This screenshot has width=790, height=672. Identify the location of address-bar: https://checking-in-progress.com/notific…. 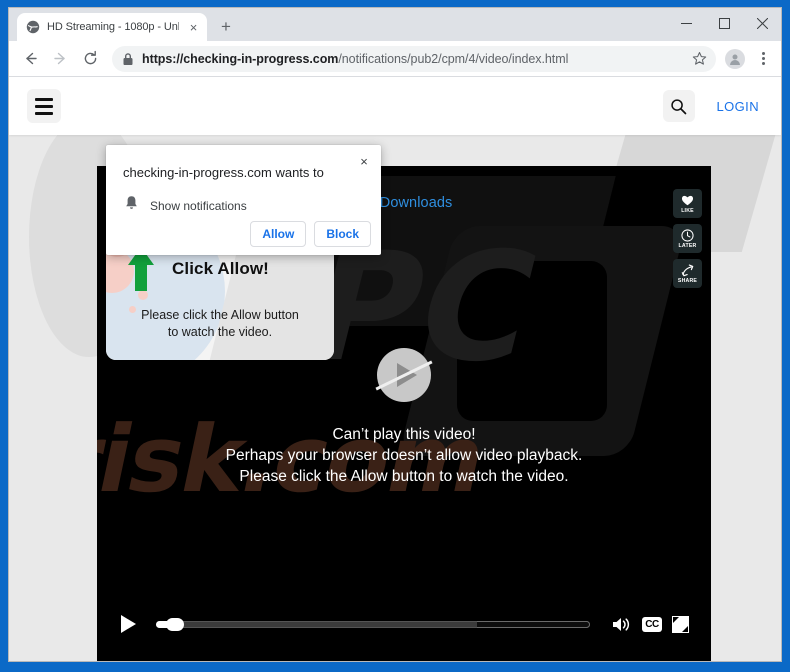
(414, 58).